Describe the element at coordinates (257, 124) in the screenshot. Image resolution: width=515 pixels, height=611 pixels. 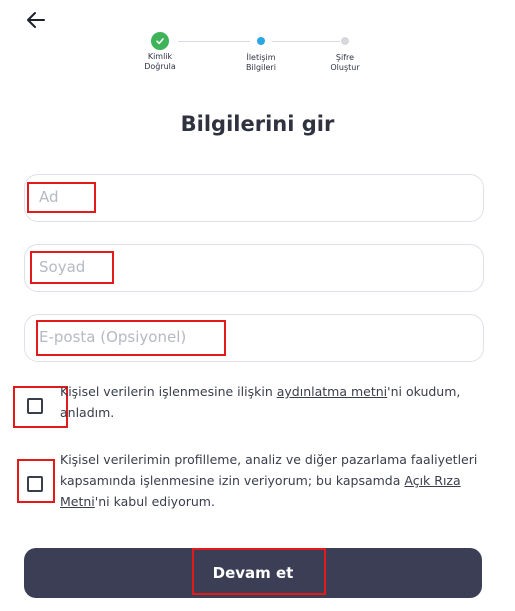
I see `page-title: Bilgilerini gir` at that location.